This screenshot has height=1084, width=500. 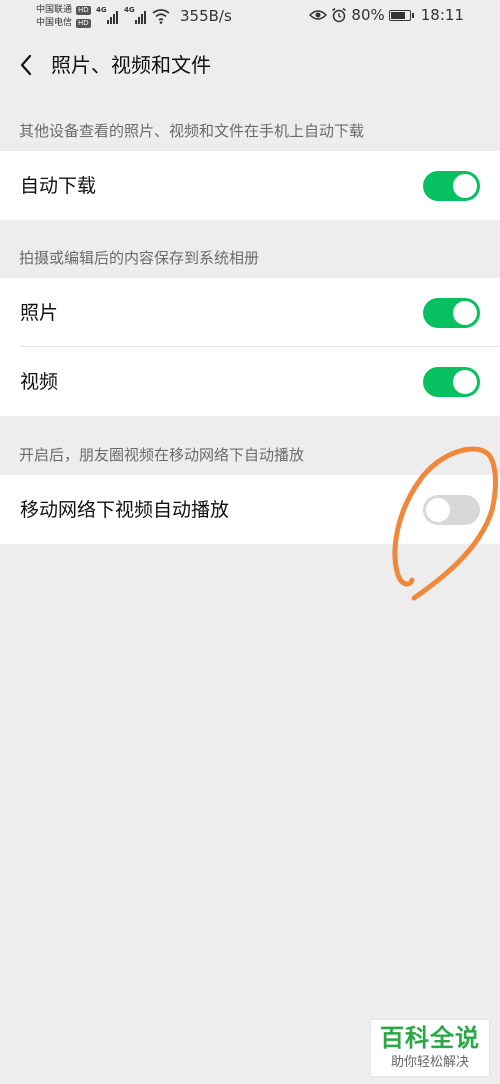 What do you see at coordinates (250, 17) in the screenshot?
I see `status-bar: 中国联通 HD 中国电信 HD 4G 4G 355B/s 80% 18:11` at bounding box center [250, 17].